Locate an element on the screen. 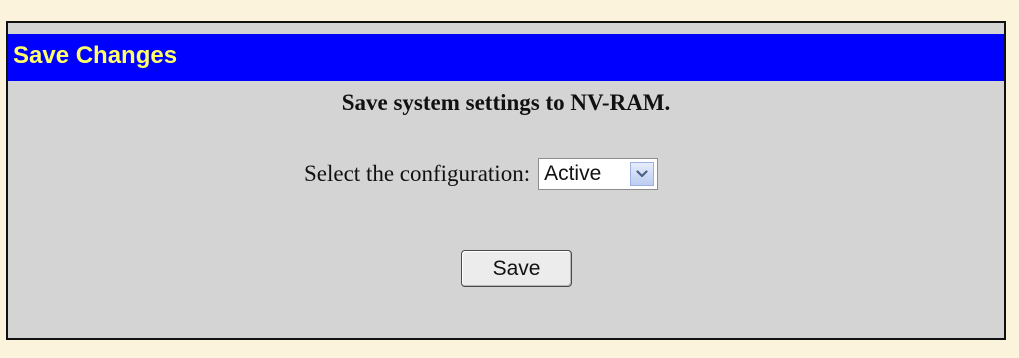 The width and height of the screenshot is (1019, 358). save-button: Save is located at coordinates (516, 268).